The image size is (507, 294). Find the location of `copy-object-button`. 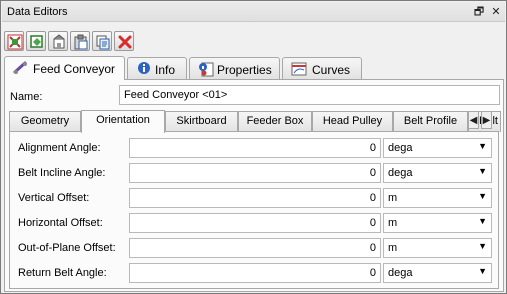

copy-object-button is located at coordinates (36, 41).